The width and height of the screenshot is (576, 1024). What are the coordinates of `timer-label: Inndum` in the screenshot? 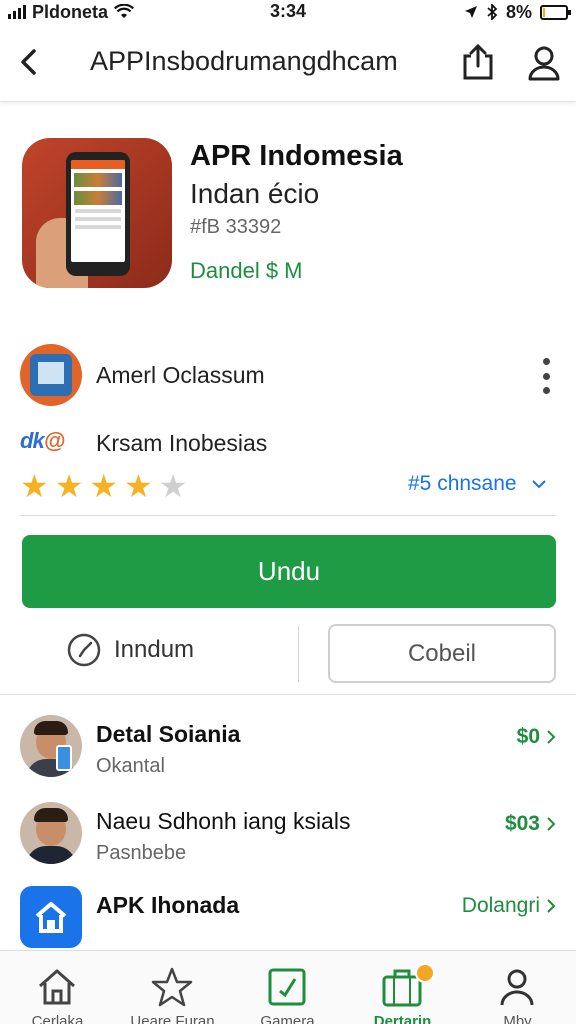 It's located at (154, 649).